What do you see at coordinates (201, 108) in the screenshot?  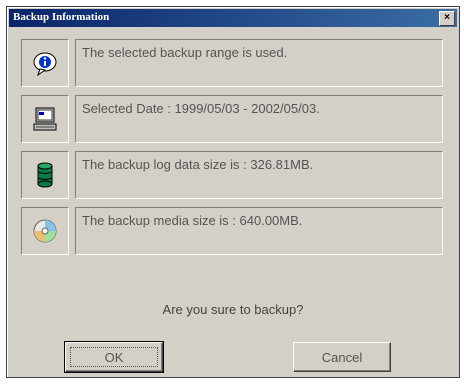 I see `date-text: Selected Date : 1999/05/03 - 2002/05/03.` at bounding box center [201, 108].